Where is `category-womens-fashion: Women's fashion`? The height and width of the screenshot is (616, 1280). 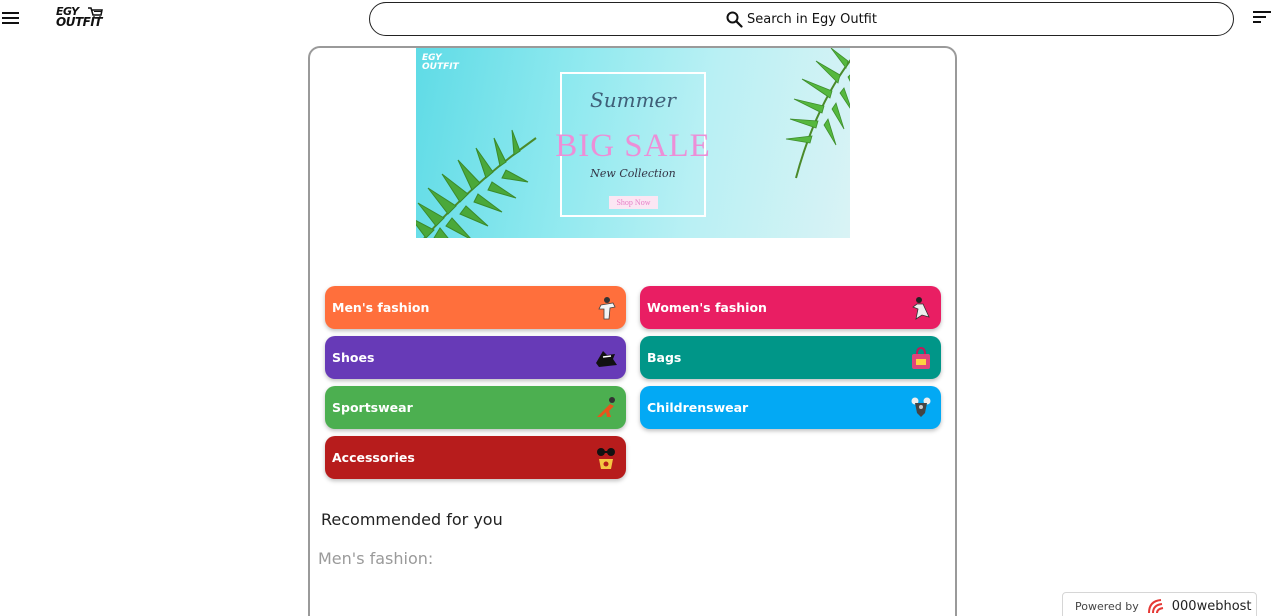
category-womens-fashion: Women's fashion is located at coordinates (790, 307).